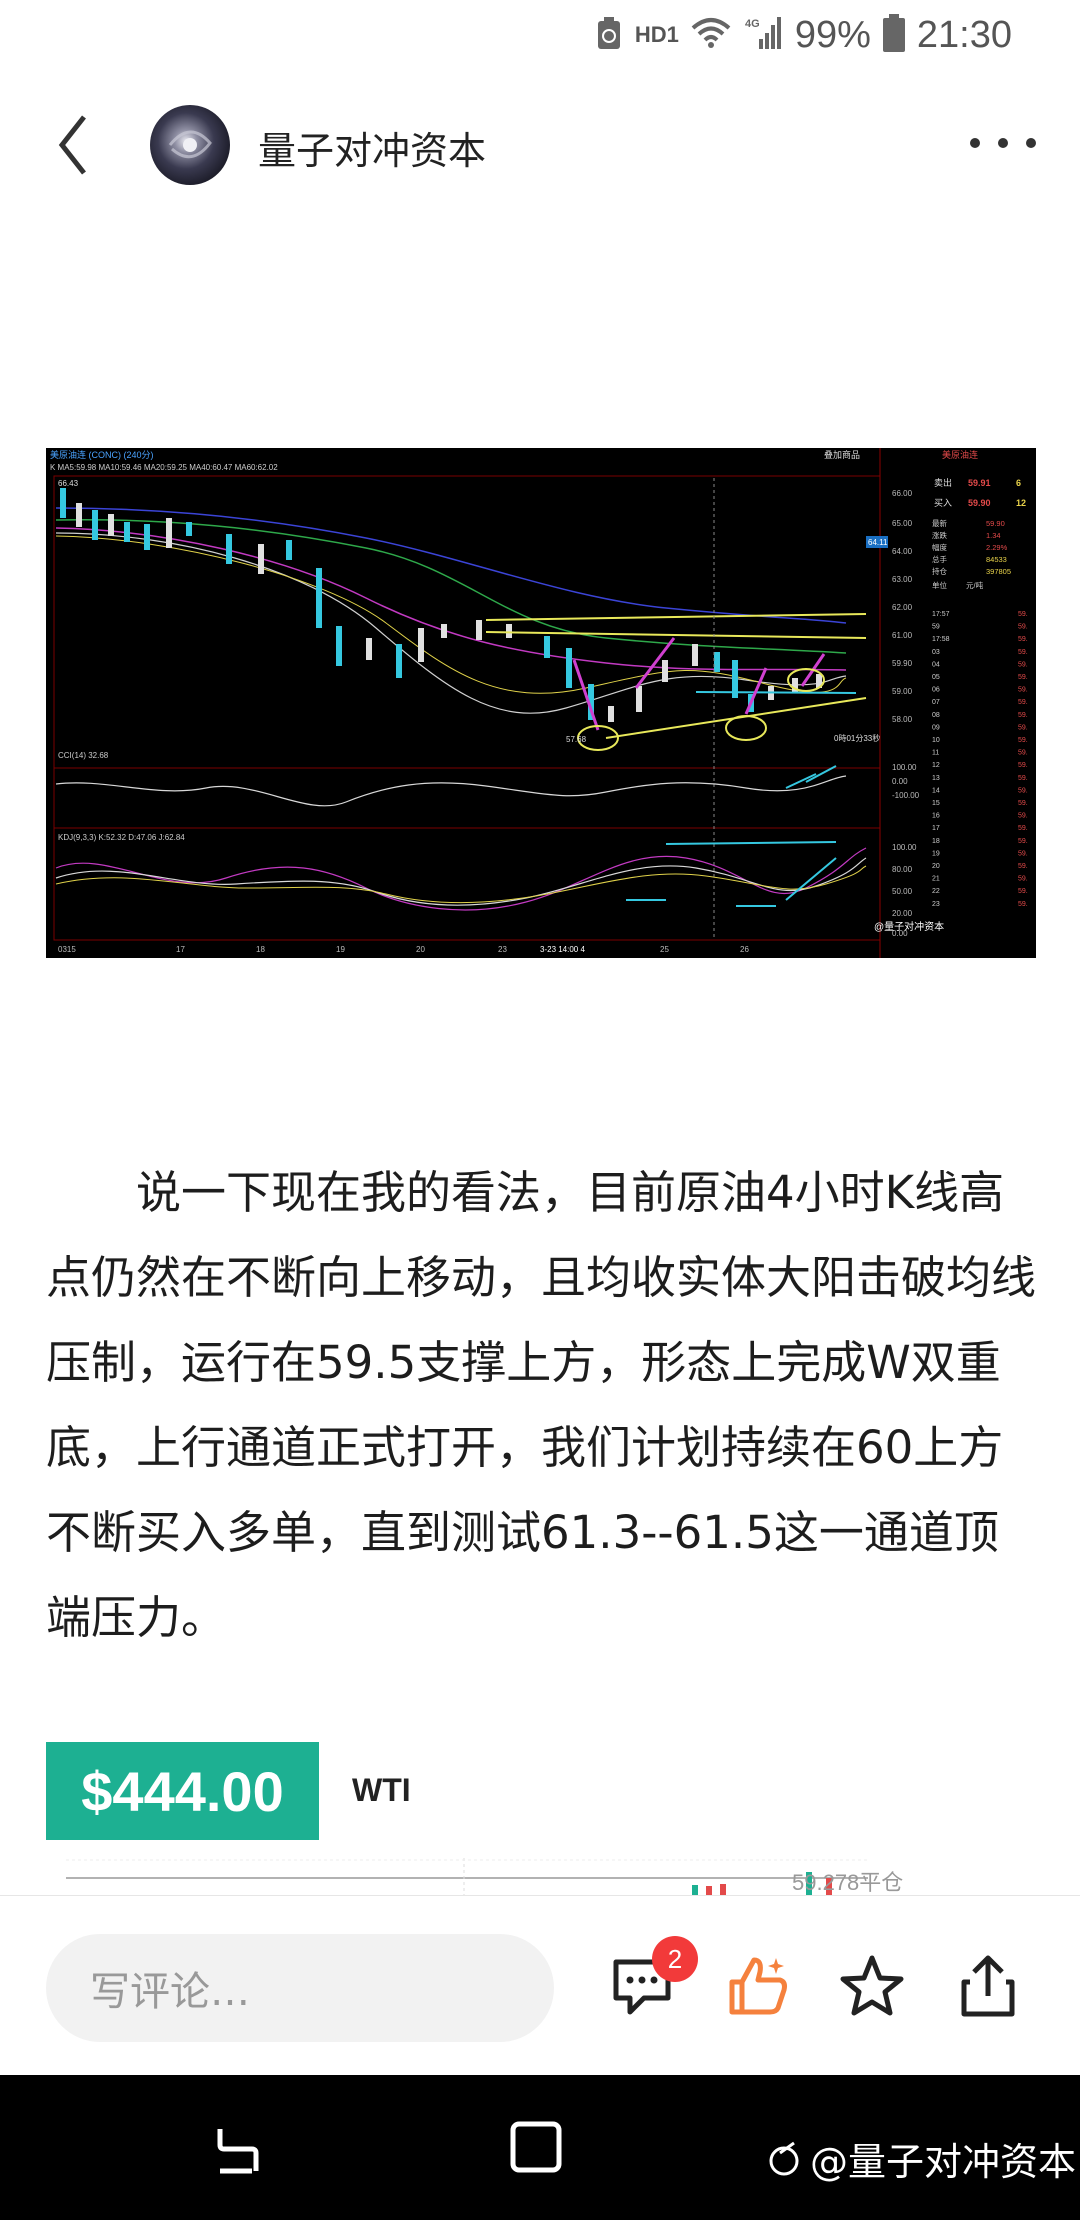  Describe the element at coordinates (936, 891) in the screenshot. I see `time-row: 22` at that location.